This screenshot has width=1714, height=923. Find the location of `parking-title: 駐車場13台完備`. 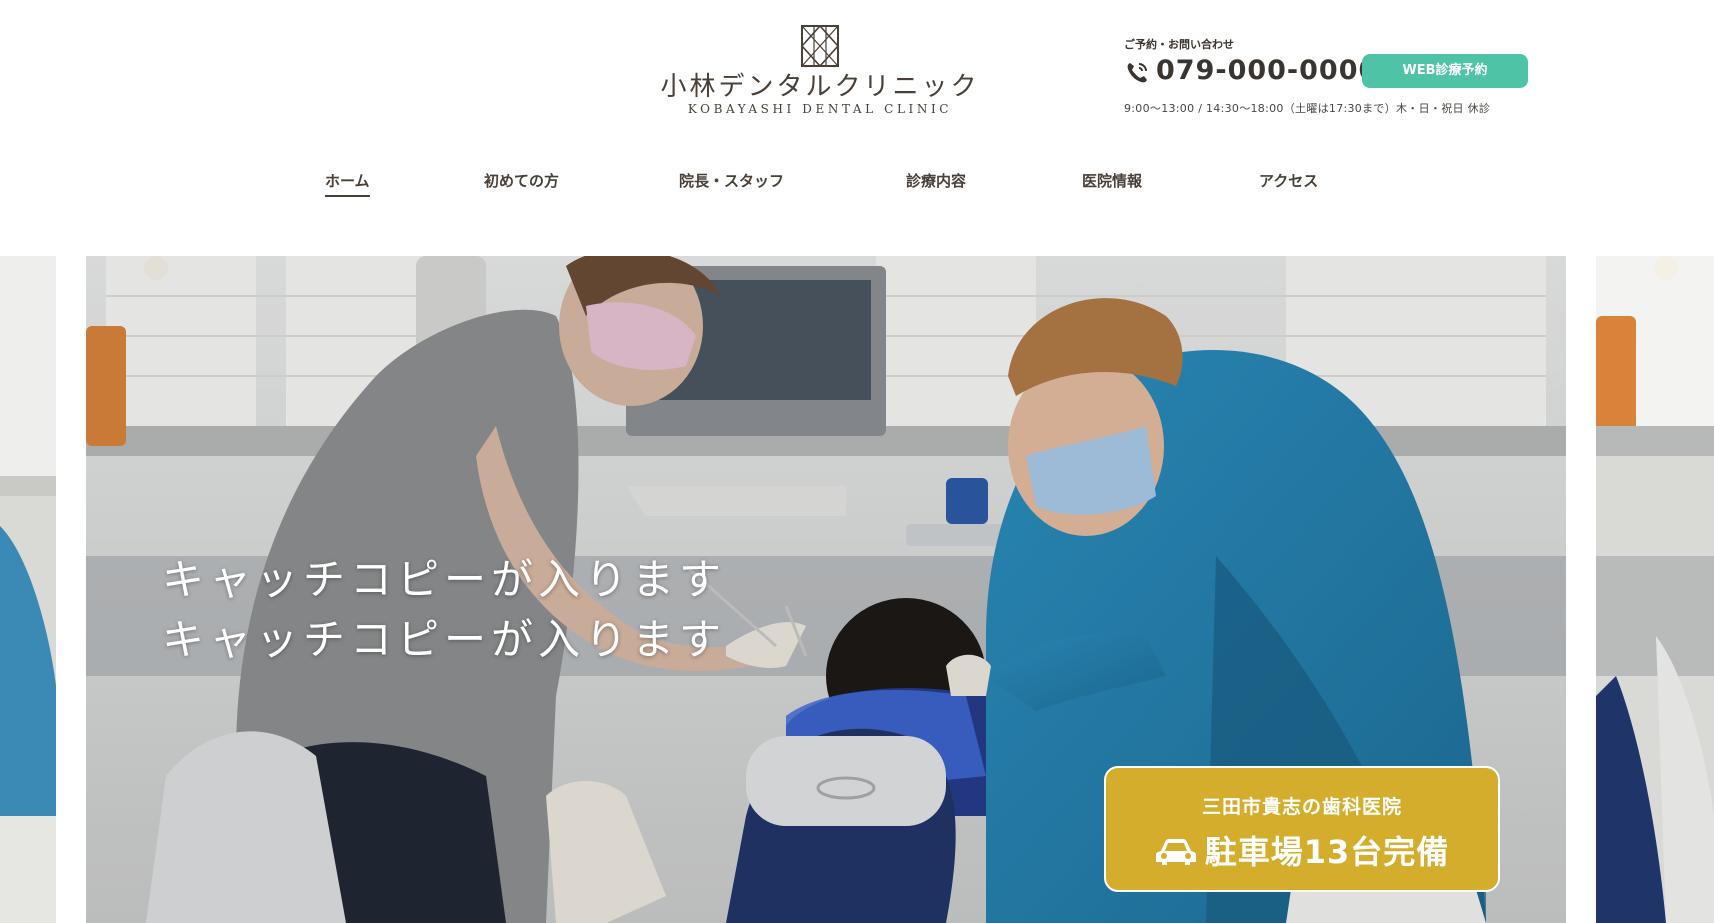

parking-title: 駐車場13台完備 is located at coordinates (1302, 850).